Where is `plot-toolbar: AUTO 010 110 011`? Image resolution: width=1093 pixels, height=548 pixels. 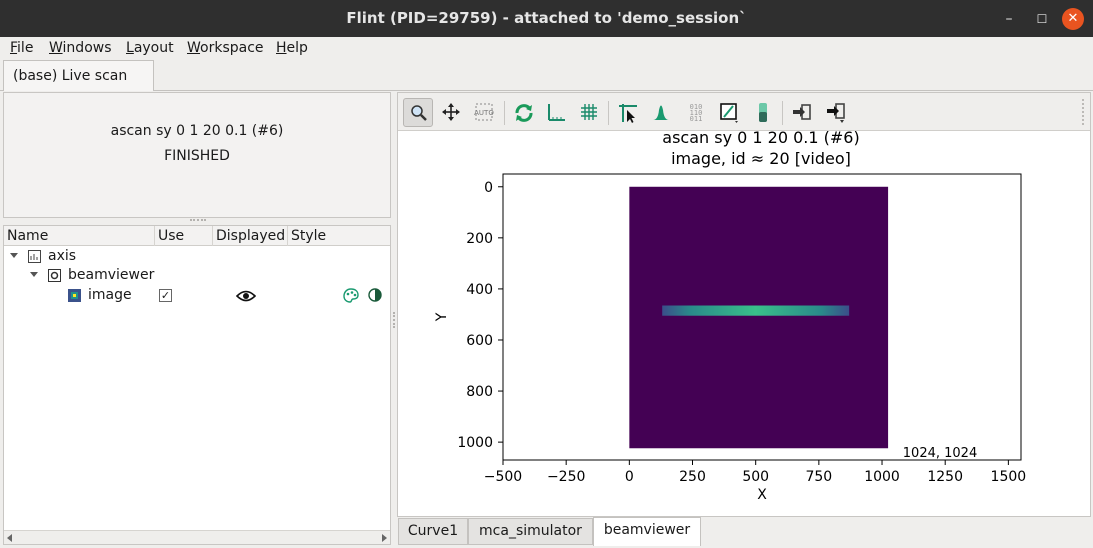
plot-toolbar: AUTO 010 110 011 is located at coordinates (744, 112).